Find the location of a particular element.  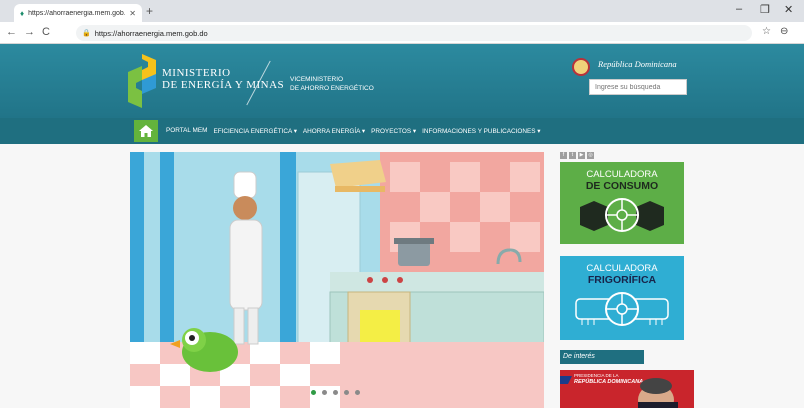

lock-icon: 🔒 is located at coordinates (86, 33).